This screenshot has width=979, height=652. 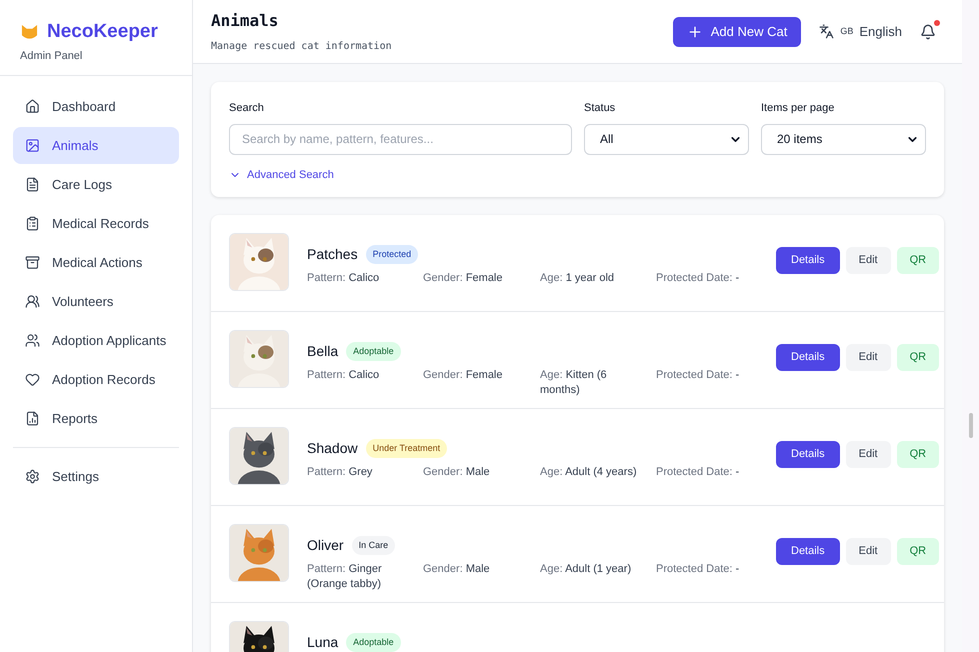 I want to click on field-label: Status, so click(x=600, y=108).